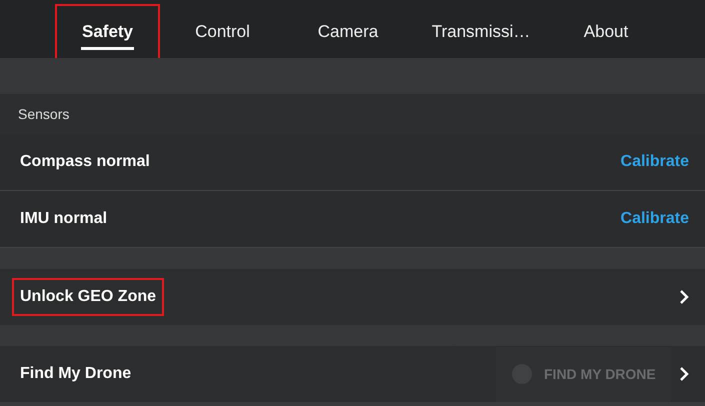 The image size is (705, 406). What do you see at coordinates (44, 114) in the screenshot?
I see `section-title: Sensors` at bounding box center [44, 114].